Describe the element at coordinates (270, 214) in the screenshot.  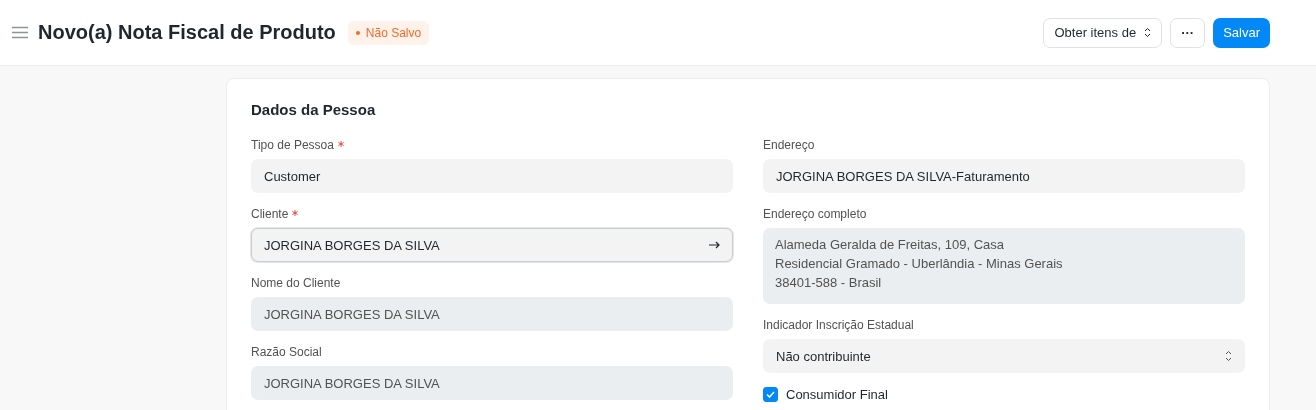
I see `field-label: Cliente` at that location.